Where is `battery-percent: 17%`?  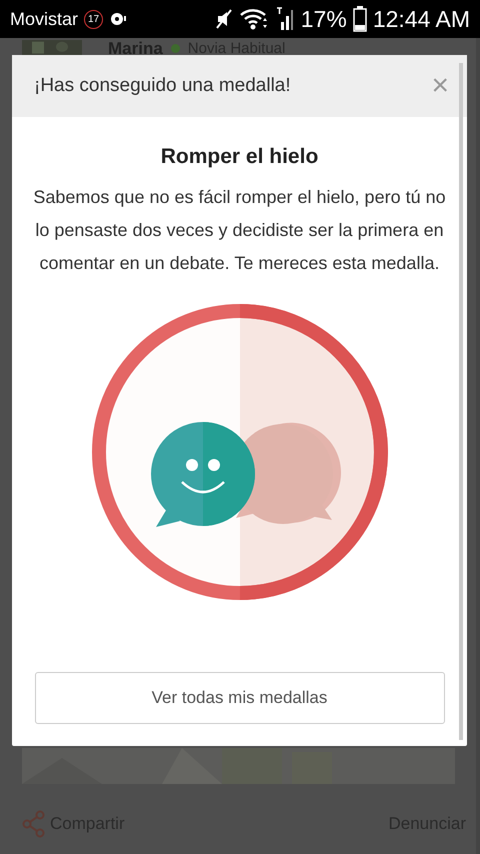
battery-percent: 17% is located at coordinates (323, 19).